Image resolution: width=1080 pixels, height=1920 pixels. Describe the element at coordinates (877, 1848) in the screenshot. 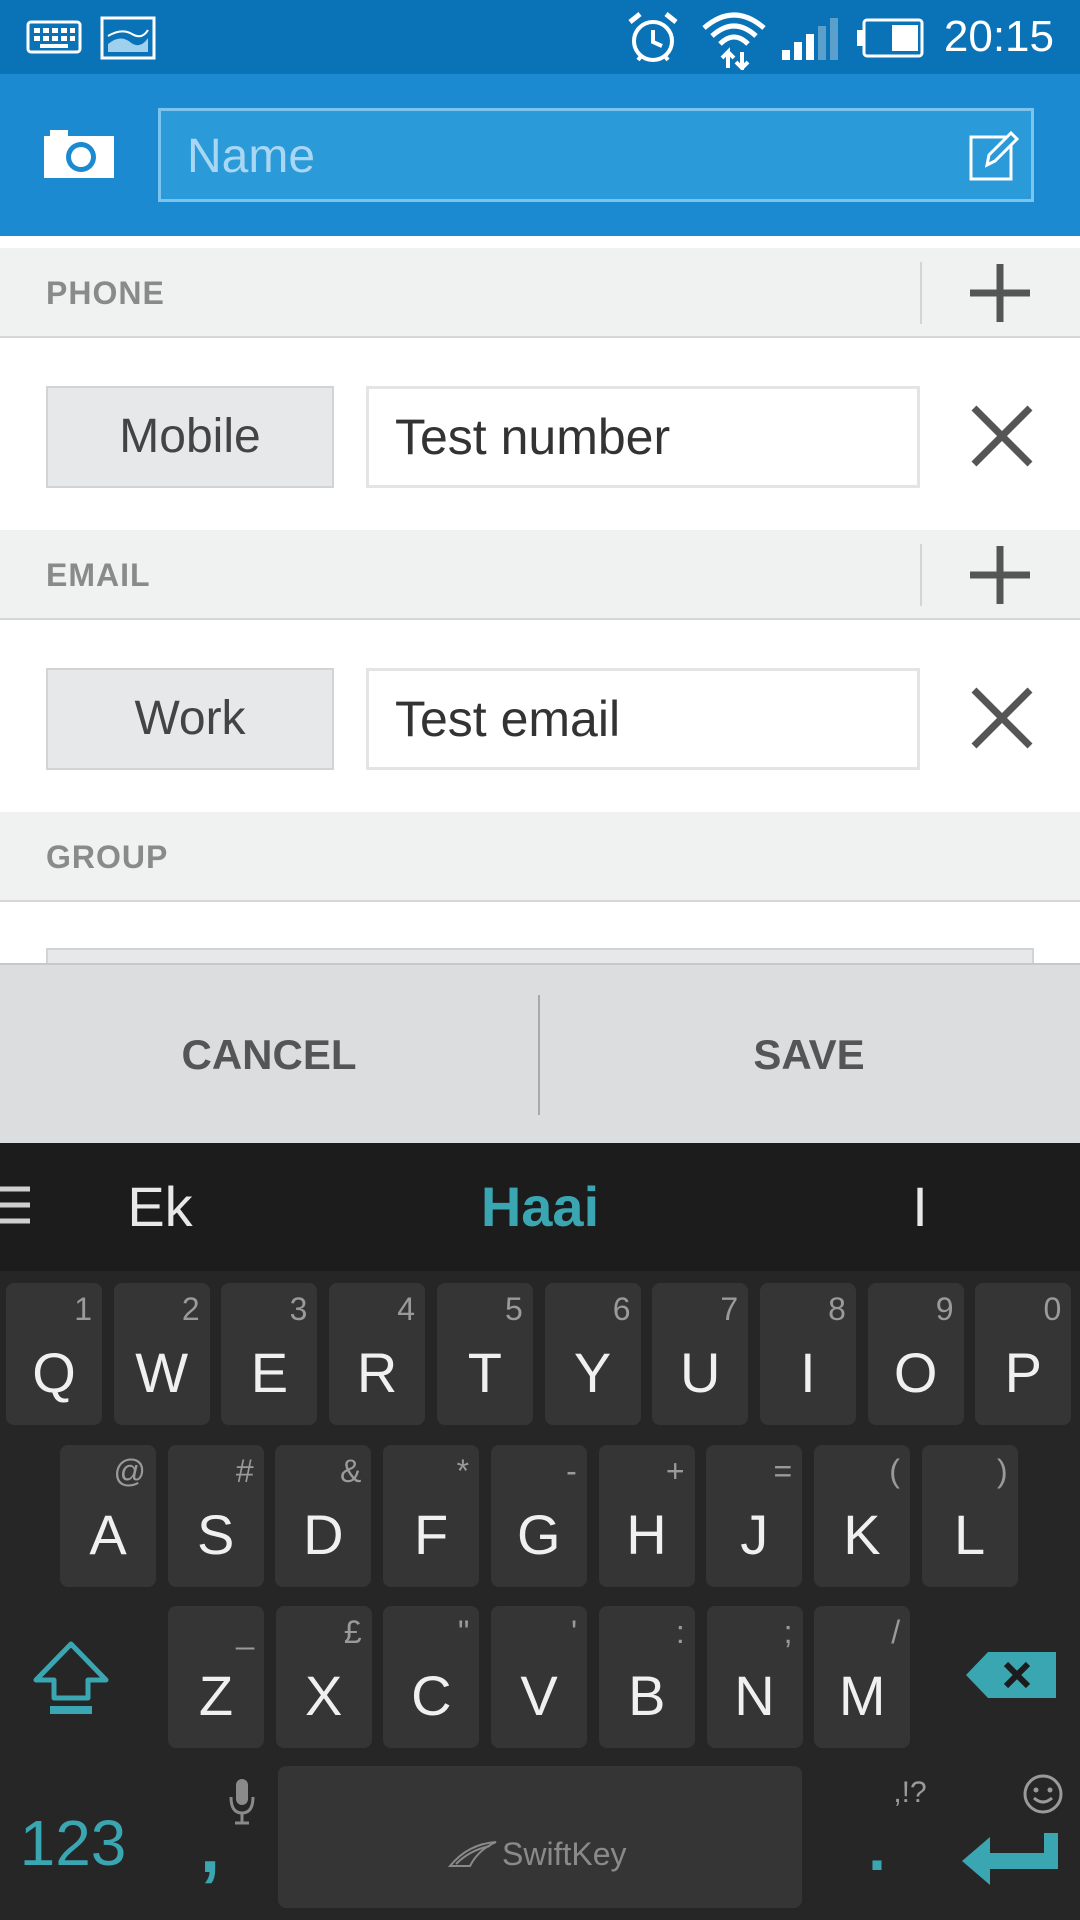

I see `period-key: .` at that location.